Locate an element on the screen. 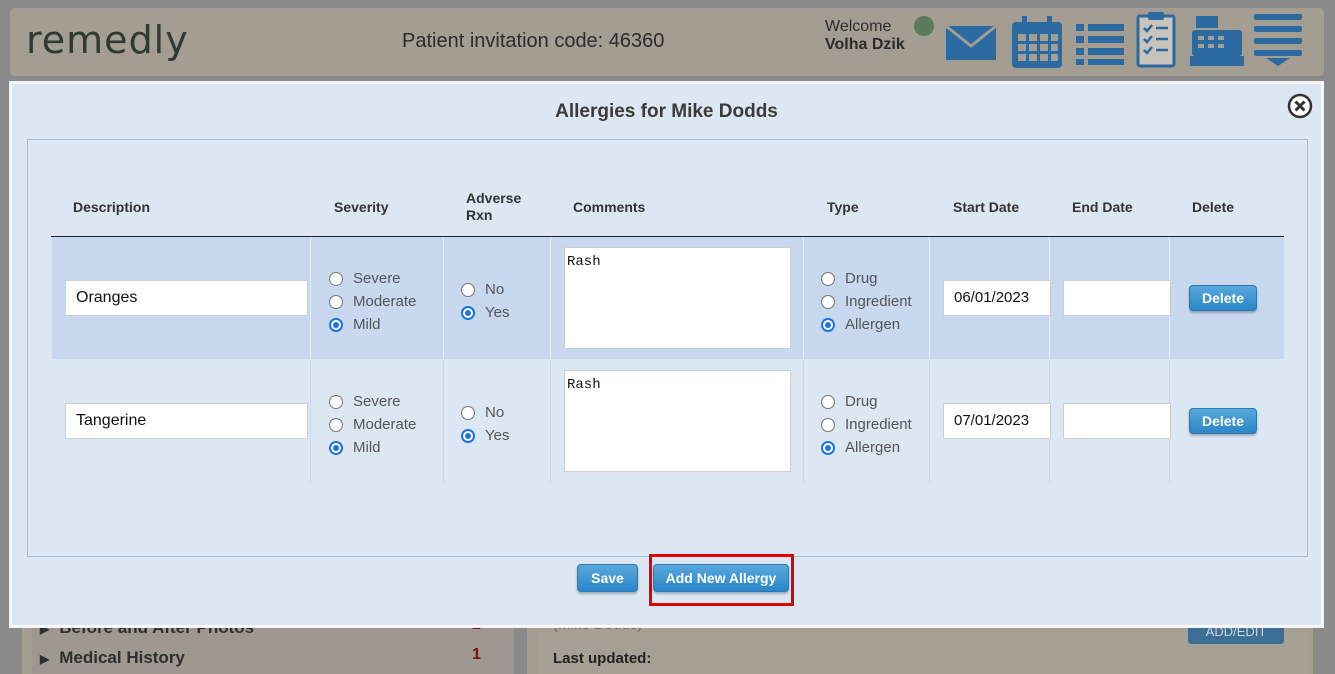 This screenshot has width=1335, height=674. col-header-description: Description is located at coordinates (112, 207).